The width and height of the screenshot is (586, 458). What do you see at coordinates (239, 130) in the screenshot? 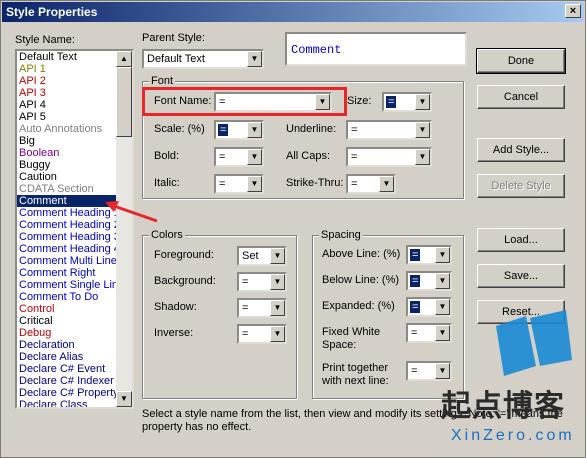
I see `scale-select: = ▼` at bounding box center [239, 130].